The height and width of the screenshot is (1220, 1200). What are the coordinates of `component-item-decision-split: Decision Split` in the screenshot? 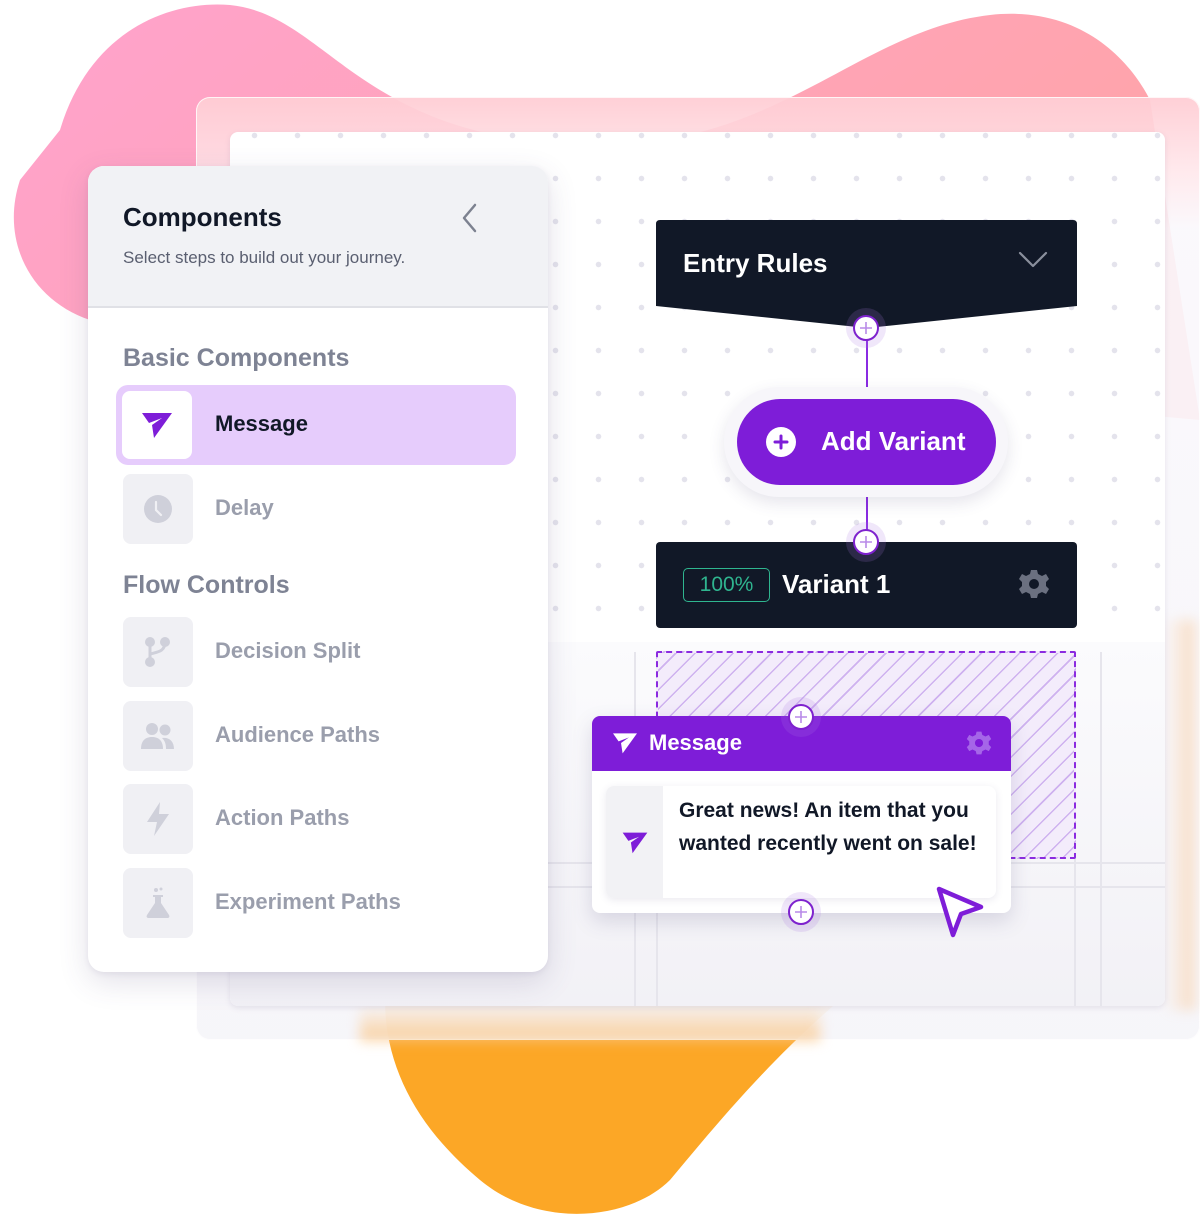 It's located at (316, 652).